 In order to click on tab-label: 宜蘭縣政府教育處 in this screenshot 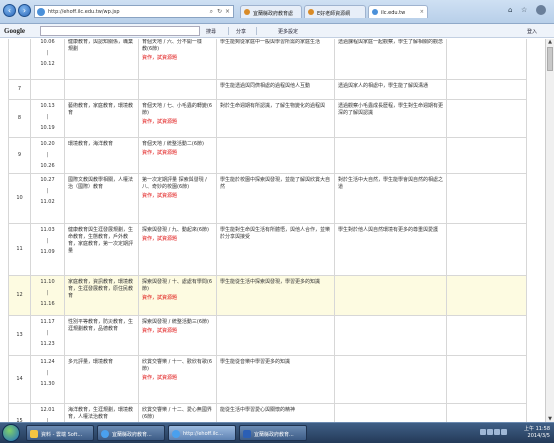, I will do `click(273, 14)`.